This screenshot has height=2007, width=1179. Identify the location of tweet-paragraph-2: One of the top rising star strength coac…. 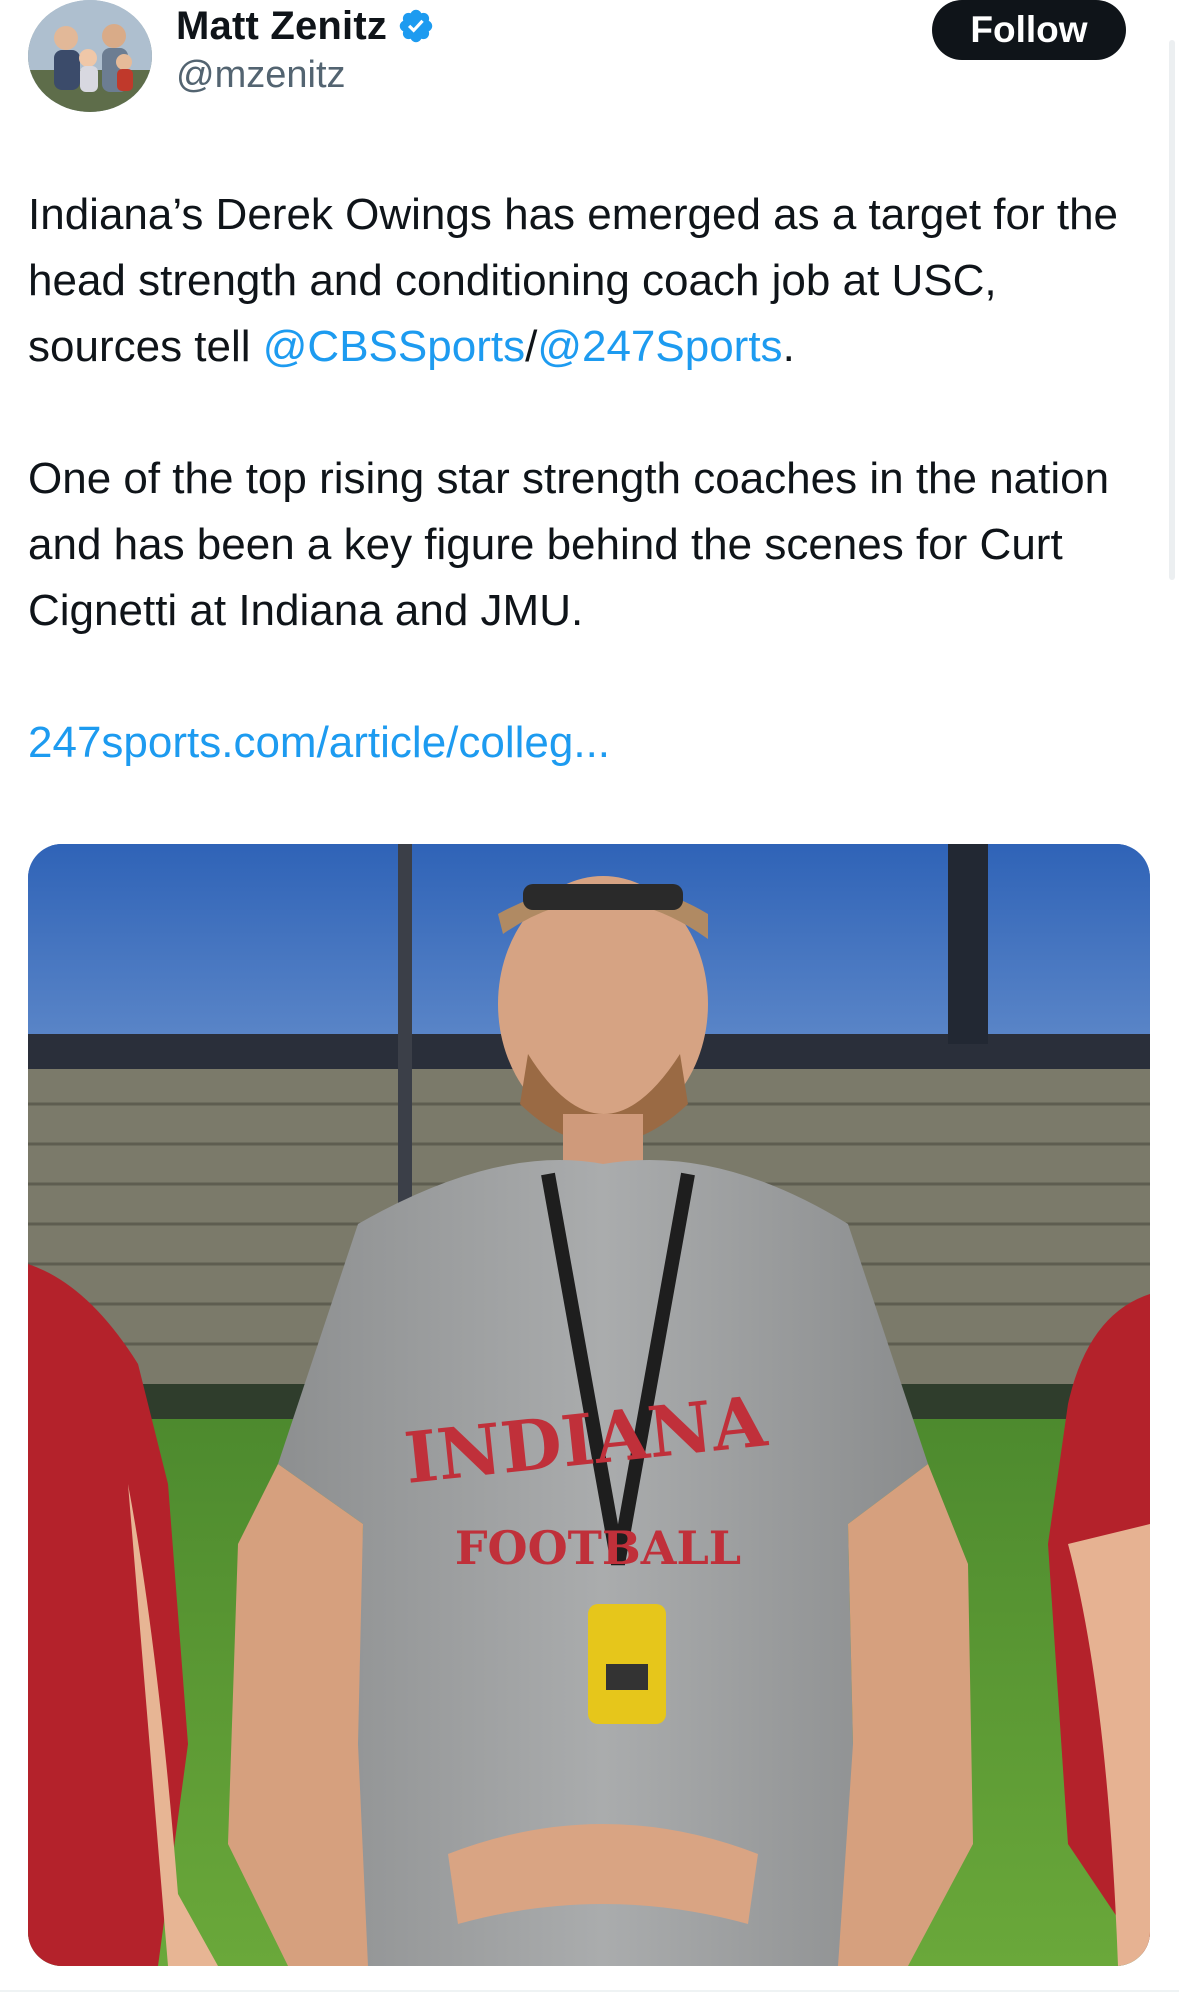
(569, 544).